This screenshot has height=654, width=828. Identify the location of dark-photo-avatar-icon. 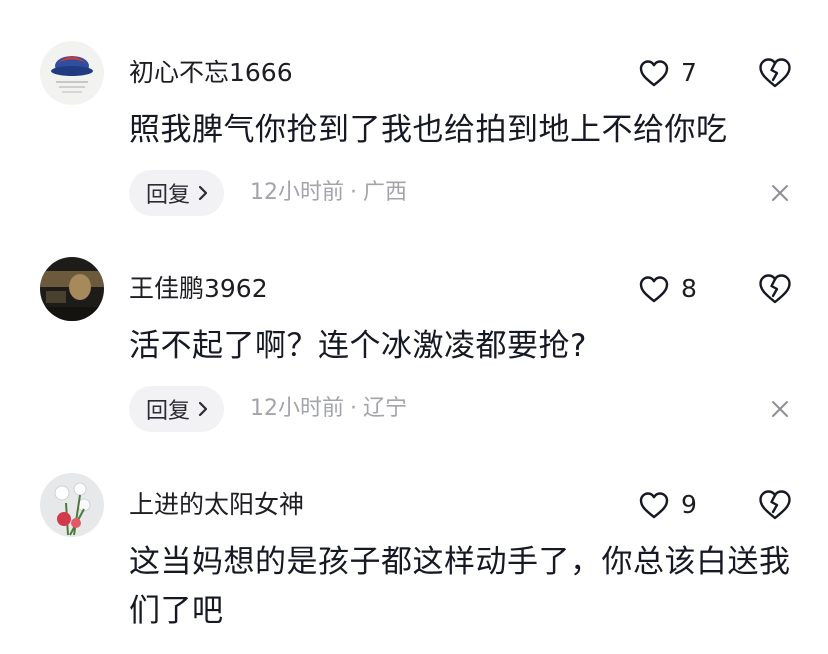
(72, 289).